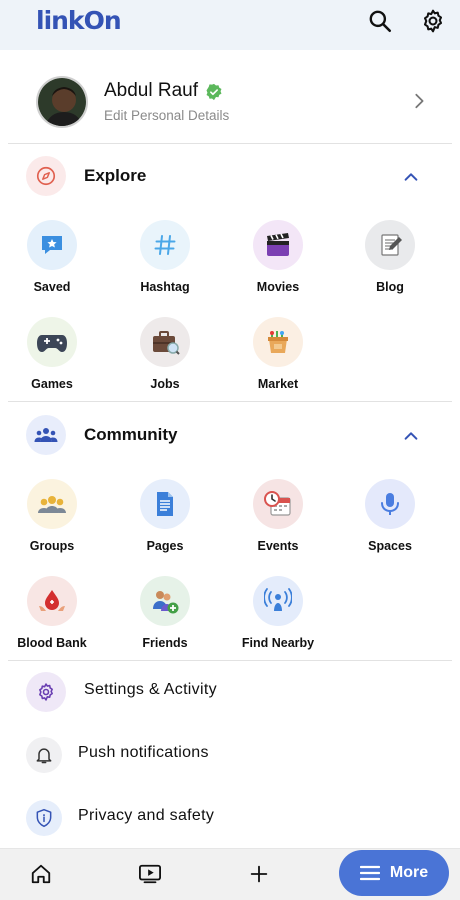 This screenshot has width=460, height=900. What do you see at coordinates (52, 504) in the screenshot?
I see `groups-icon` at bounding box center [52, 504].